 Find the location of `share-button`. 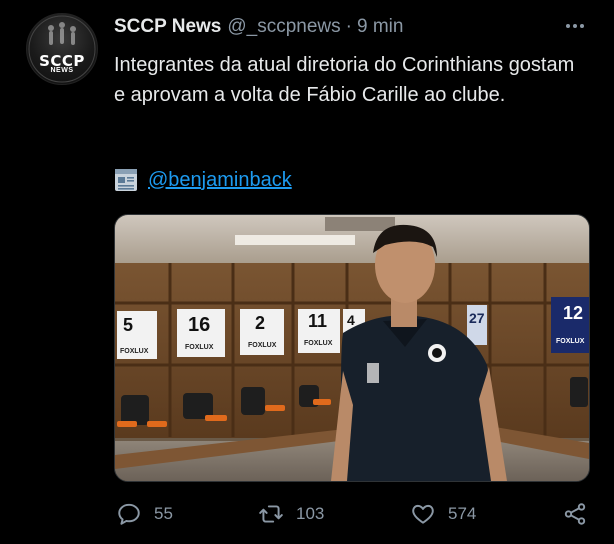

share-button is located at coordinates (575, 514).